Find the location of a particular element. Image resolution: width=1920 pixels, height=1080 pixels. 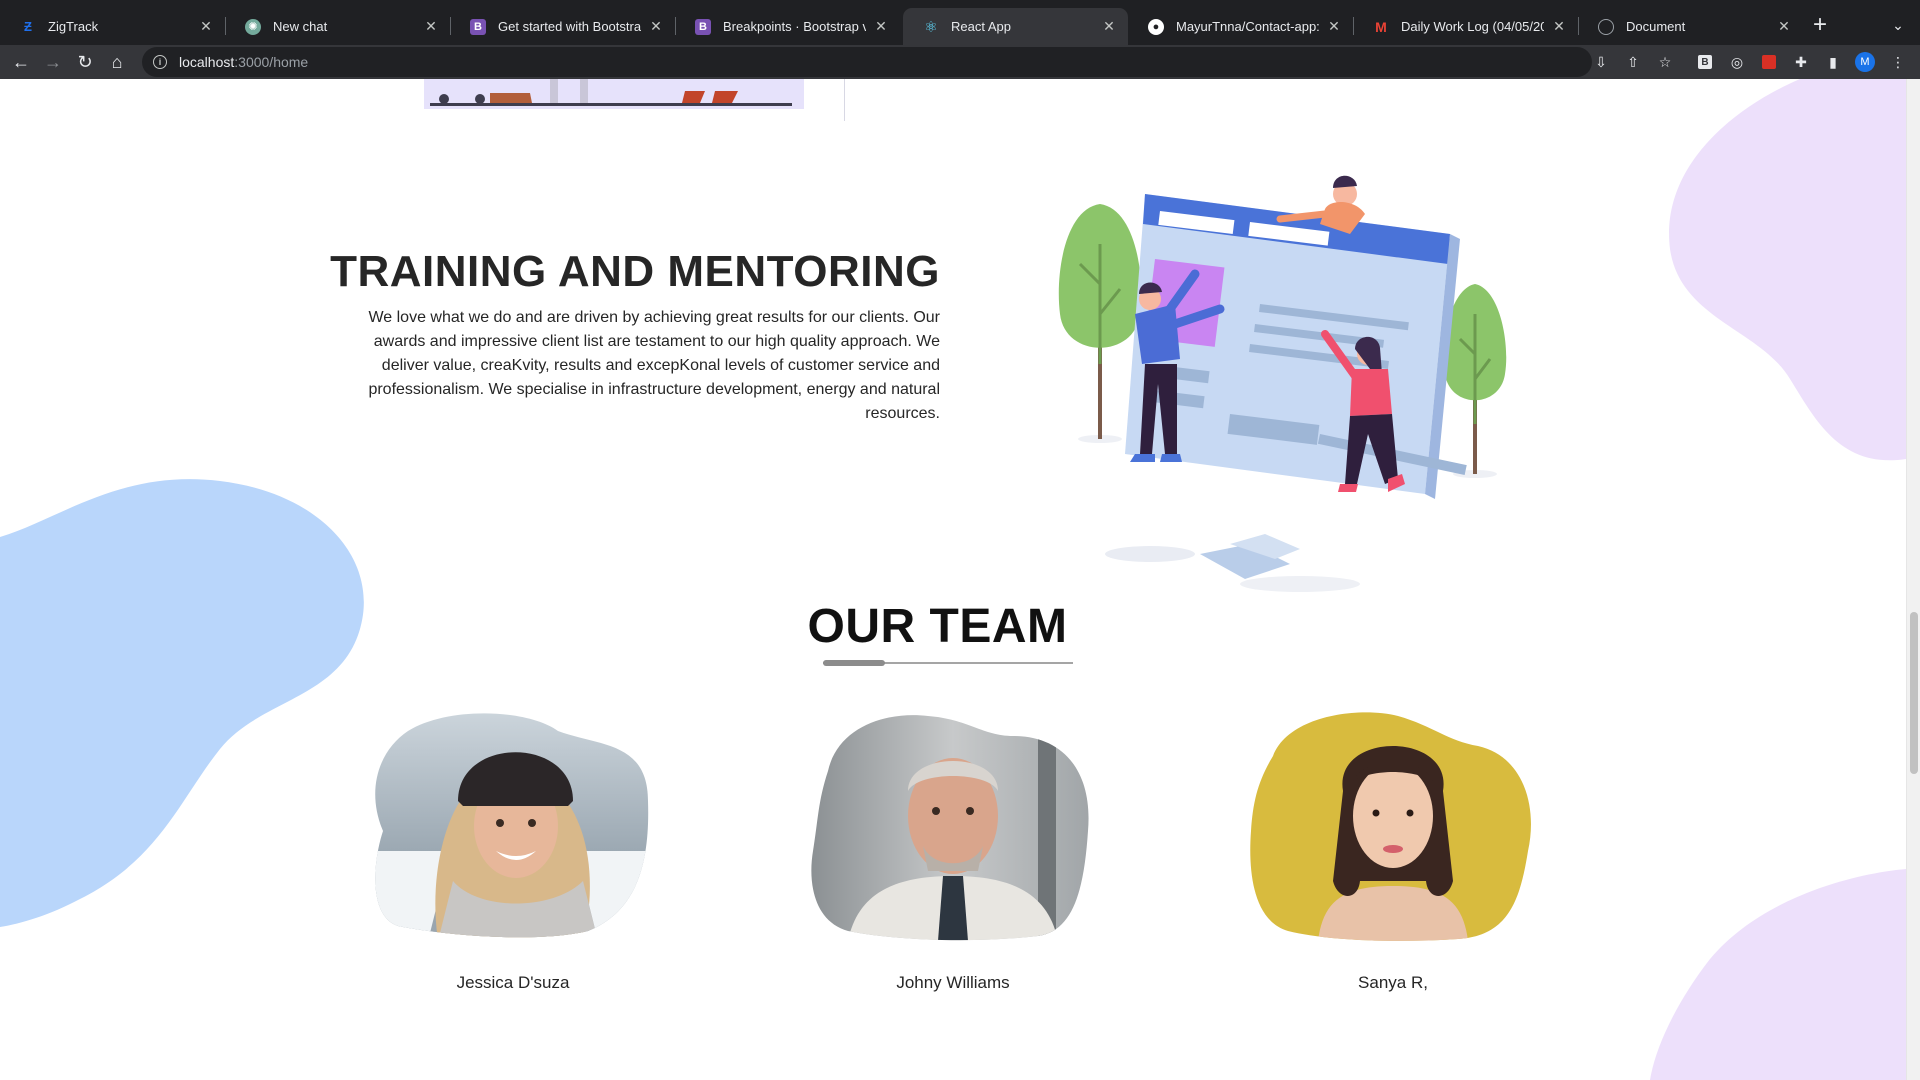

side-panel-icon: ▮ is located at coordinates (1833, 62).